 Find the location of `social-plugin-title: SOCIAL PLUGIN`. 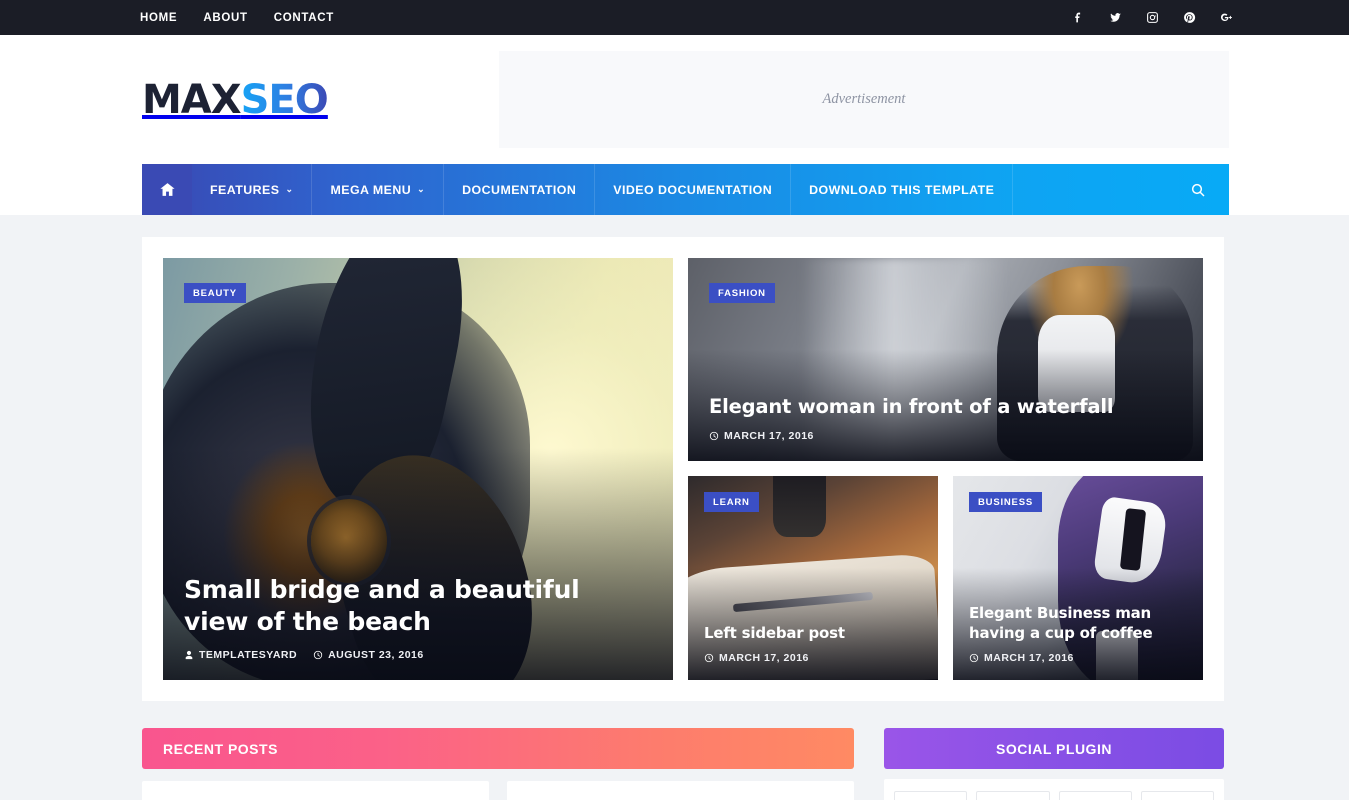

social-plugin-title: SOCIAL PLUGIN is located at coordinates (1054, 748).